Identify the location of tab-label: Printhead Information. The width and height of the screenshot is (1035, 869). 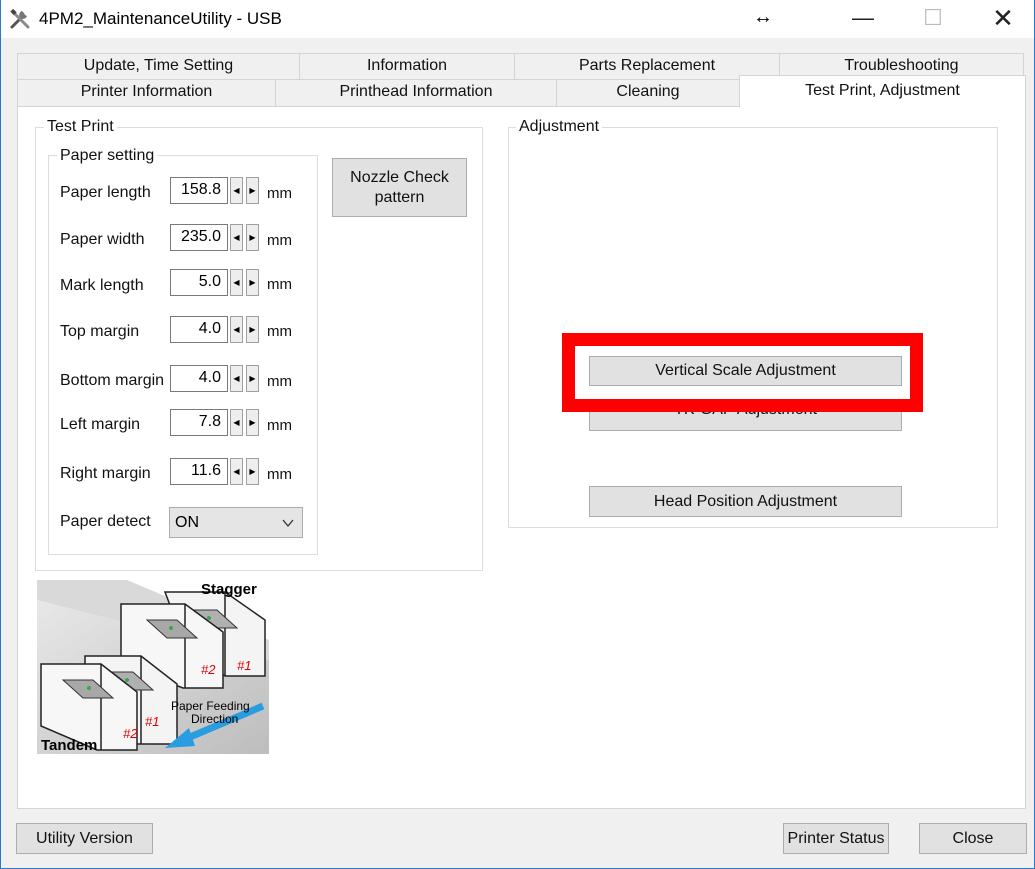
(416, 91).